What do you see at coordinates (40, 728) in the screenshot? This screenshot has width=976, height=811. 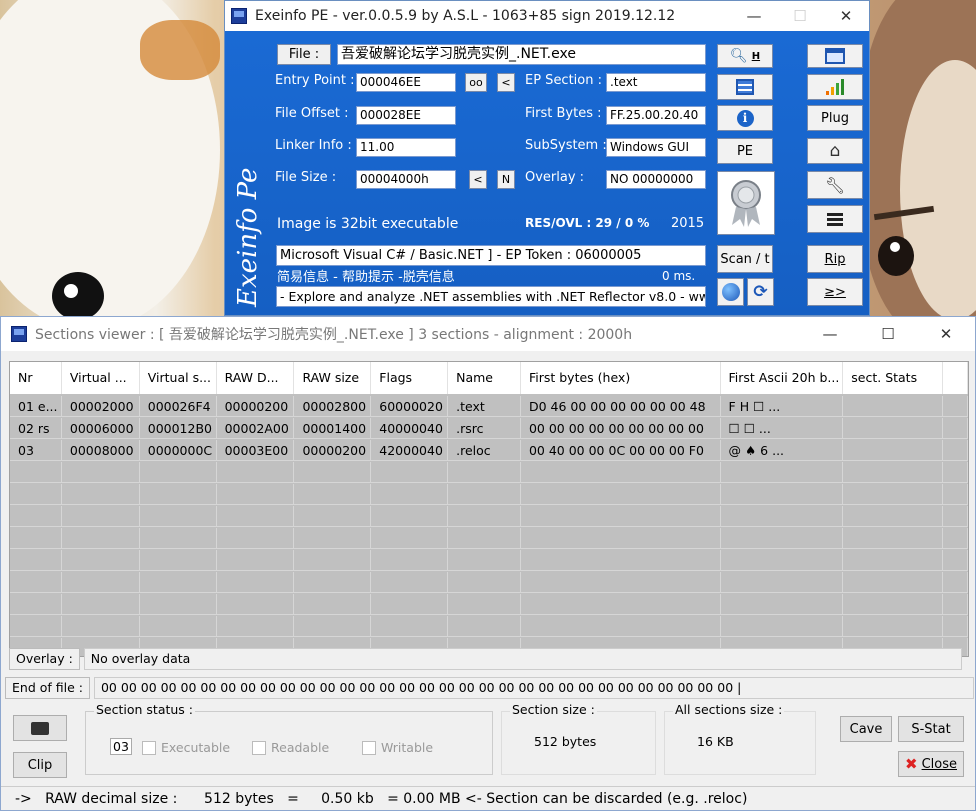 I see `camera-button` at bounding box center [40, 728].